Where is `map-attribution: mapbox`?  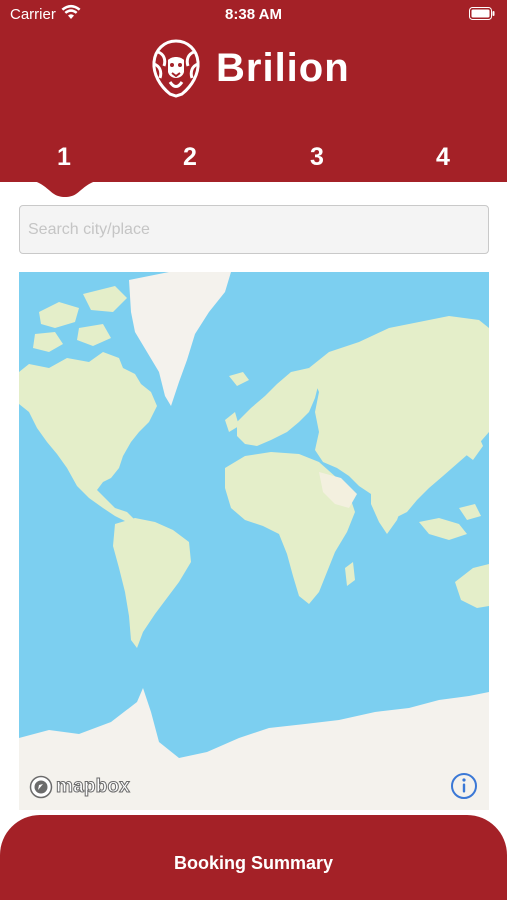 map-attribution: mapbox is located at coordinates (79, 787).